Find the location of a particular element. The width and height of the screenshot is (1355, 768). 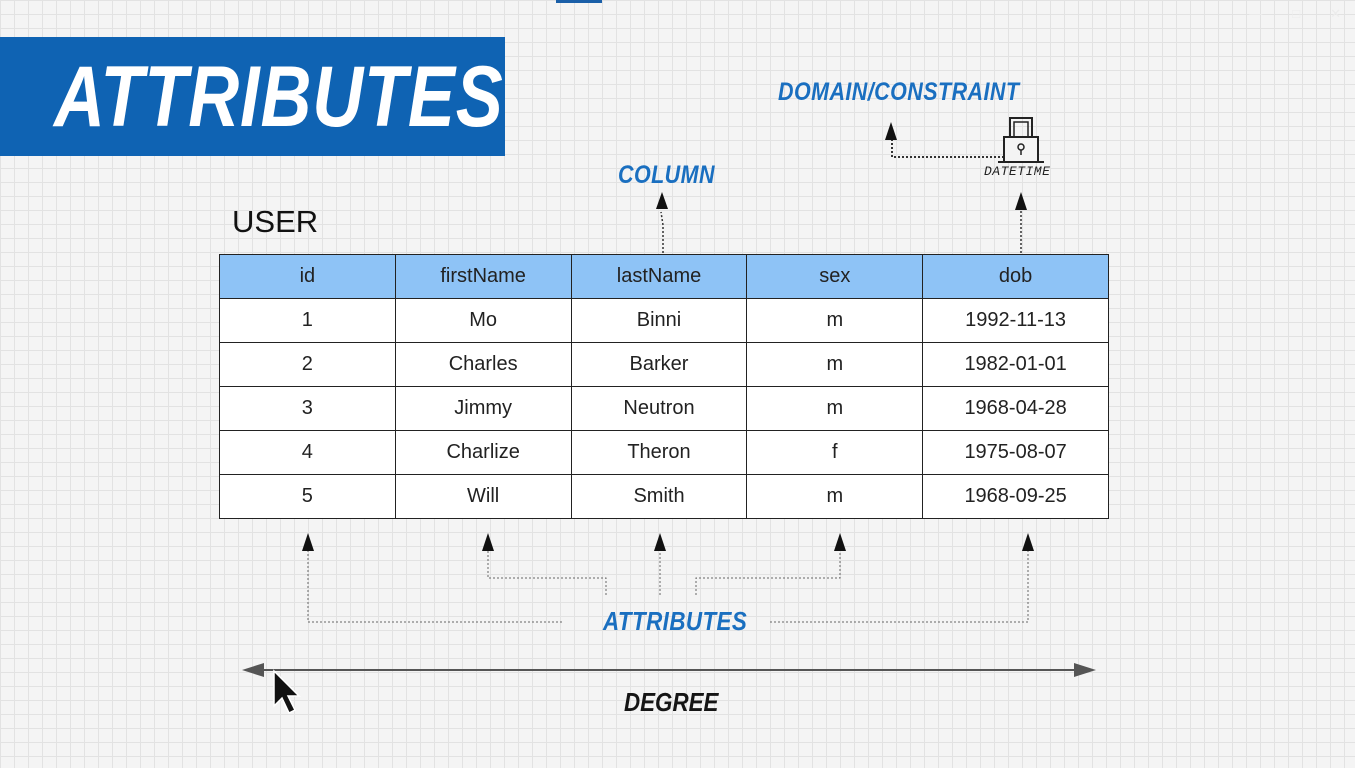

lock-icon is located at coordinates (1021, 140).